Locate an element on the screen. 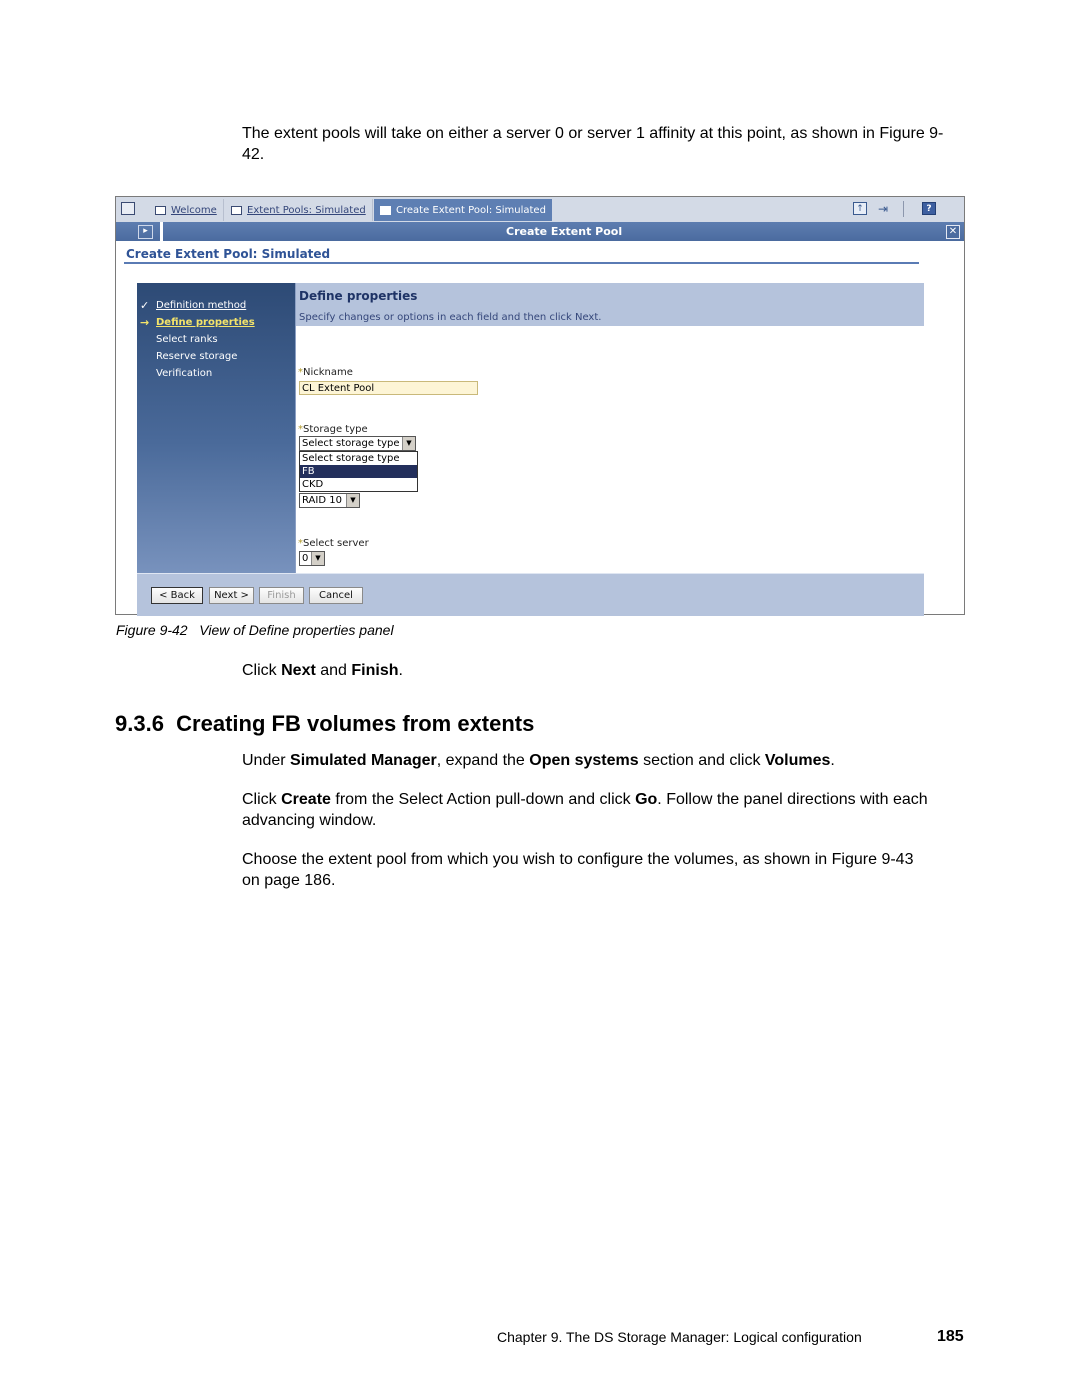 The width and height of the screenshot is (1080, 1397). arrow-right-icon: → is located at coordinates (145, 322).